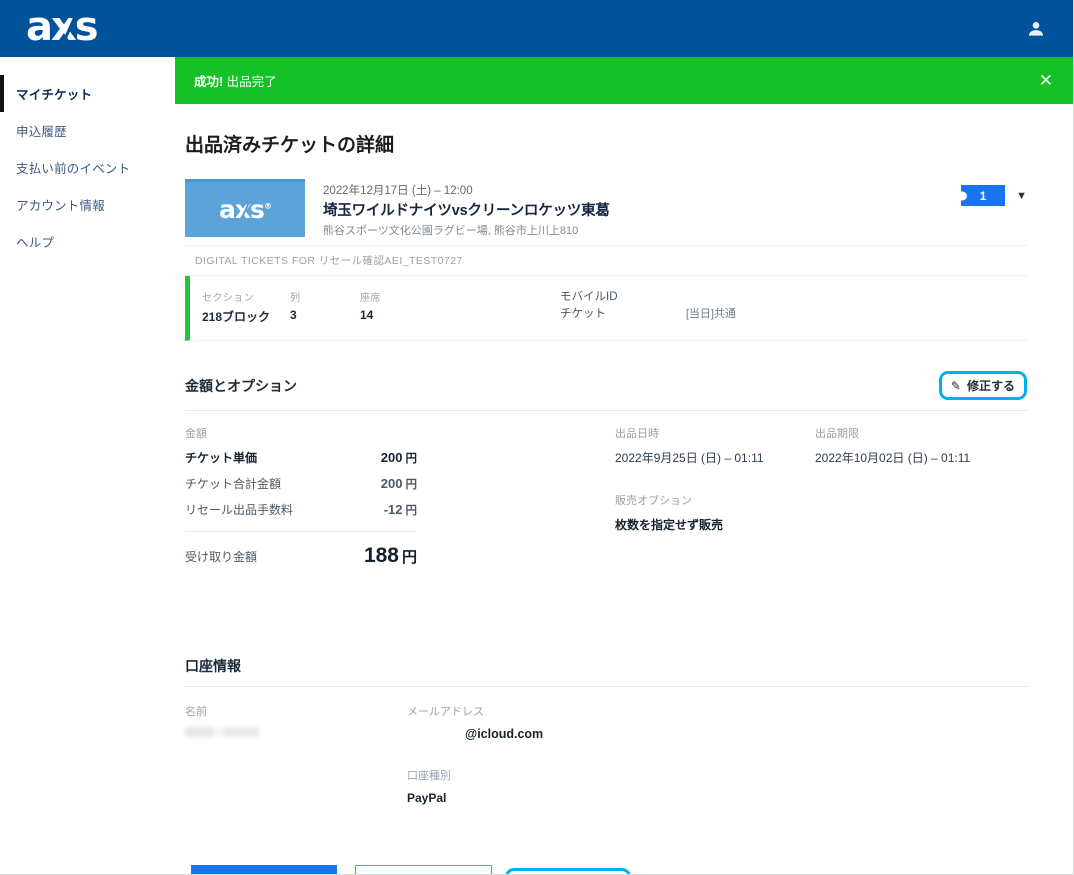 This screenshot has width=1074, height=875. I want to click on account-info-header: 口座情報, so click(606, 671).